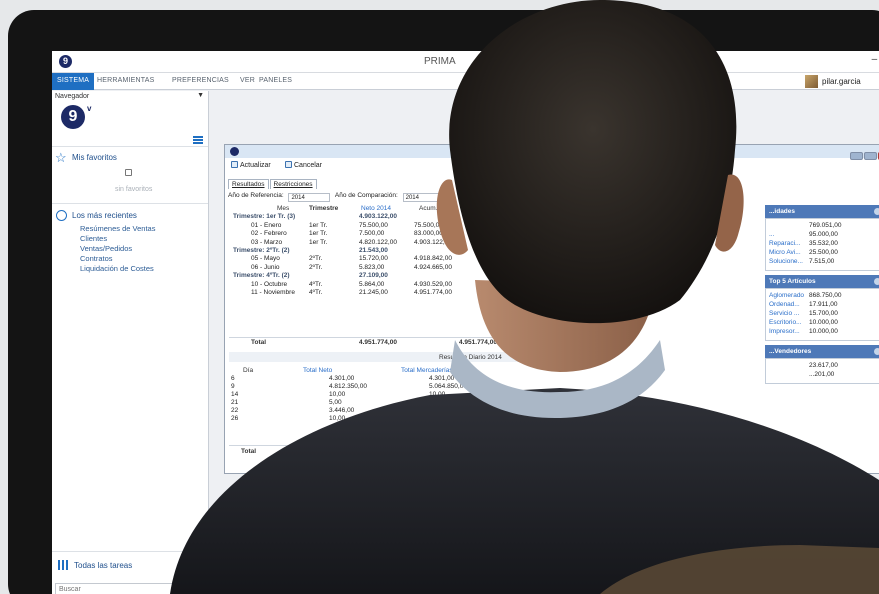 Image resolution: width=879 pixels, height=594 pixels. I want to click on tab-resultados: Resultados, so click(248, 184).